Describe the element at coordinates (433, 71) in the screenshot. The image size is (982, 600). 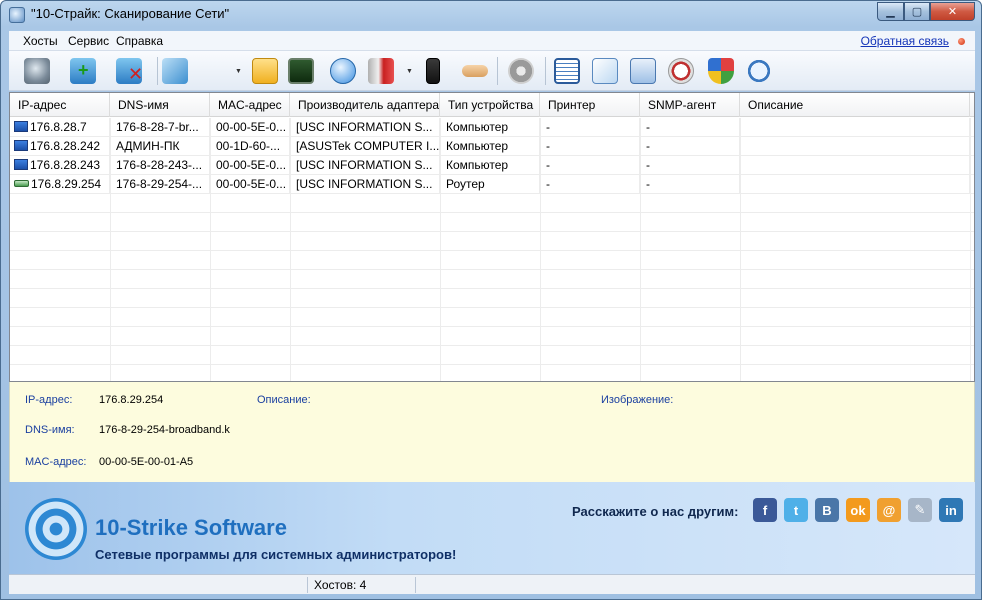
I see `phone-button` at that location.